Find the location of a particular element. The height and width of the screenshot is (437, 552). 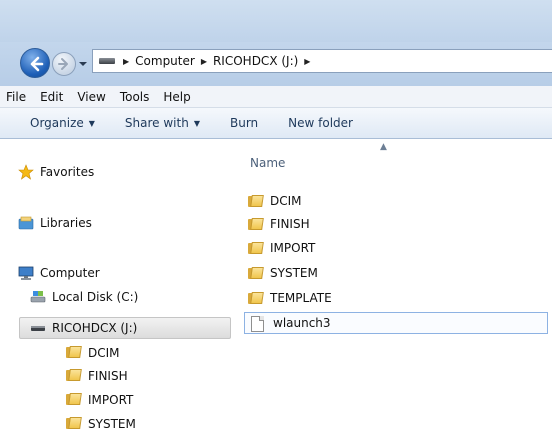

address-bar: ▶ Computer ▶ RICOHDCX (J:) ▶ is located at coordinates (322, 61).